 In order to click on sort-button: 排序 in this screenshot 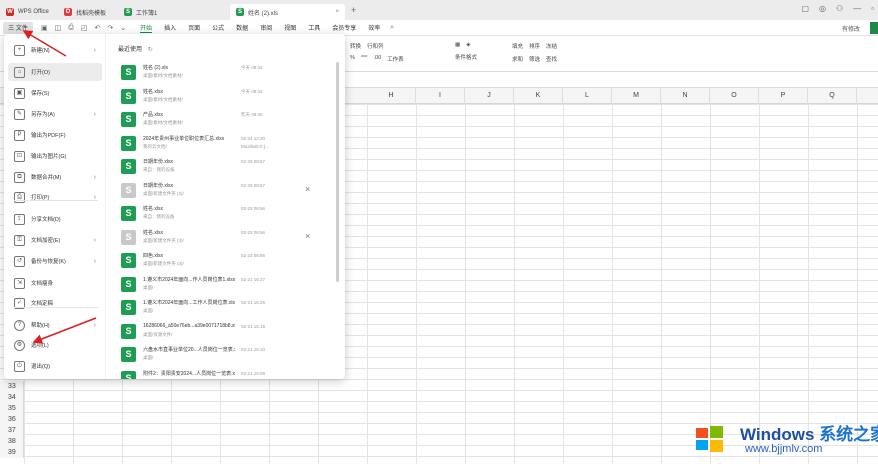, I will do `click(534, 46)`.